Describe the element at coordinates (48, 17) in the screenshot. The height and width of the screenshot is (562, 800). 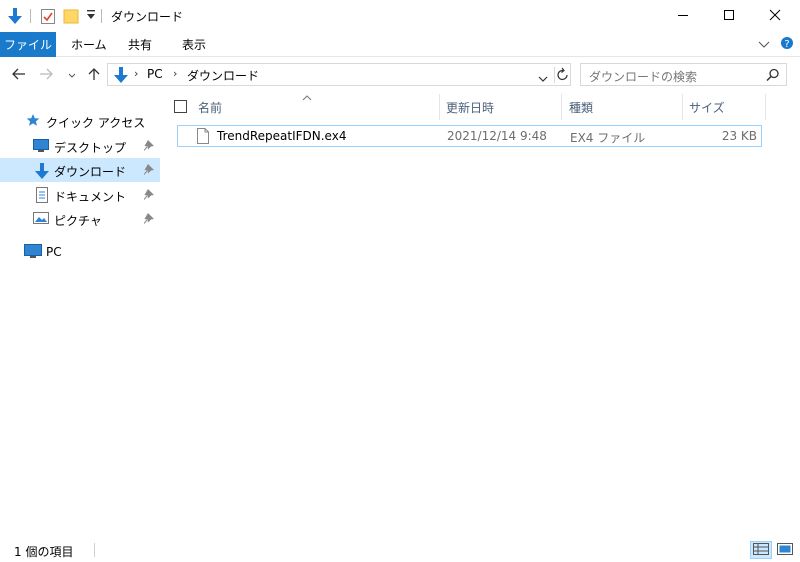
I see `properties-icon` at that location.